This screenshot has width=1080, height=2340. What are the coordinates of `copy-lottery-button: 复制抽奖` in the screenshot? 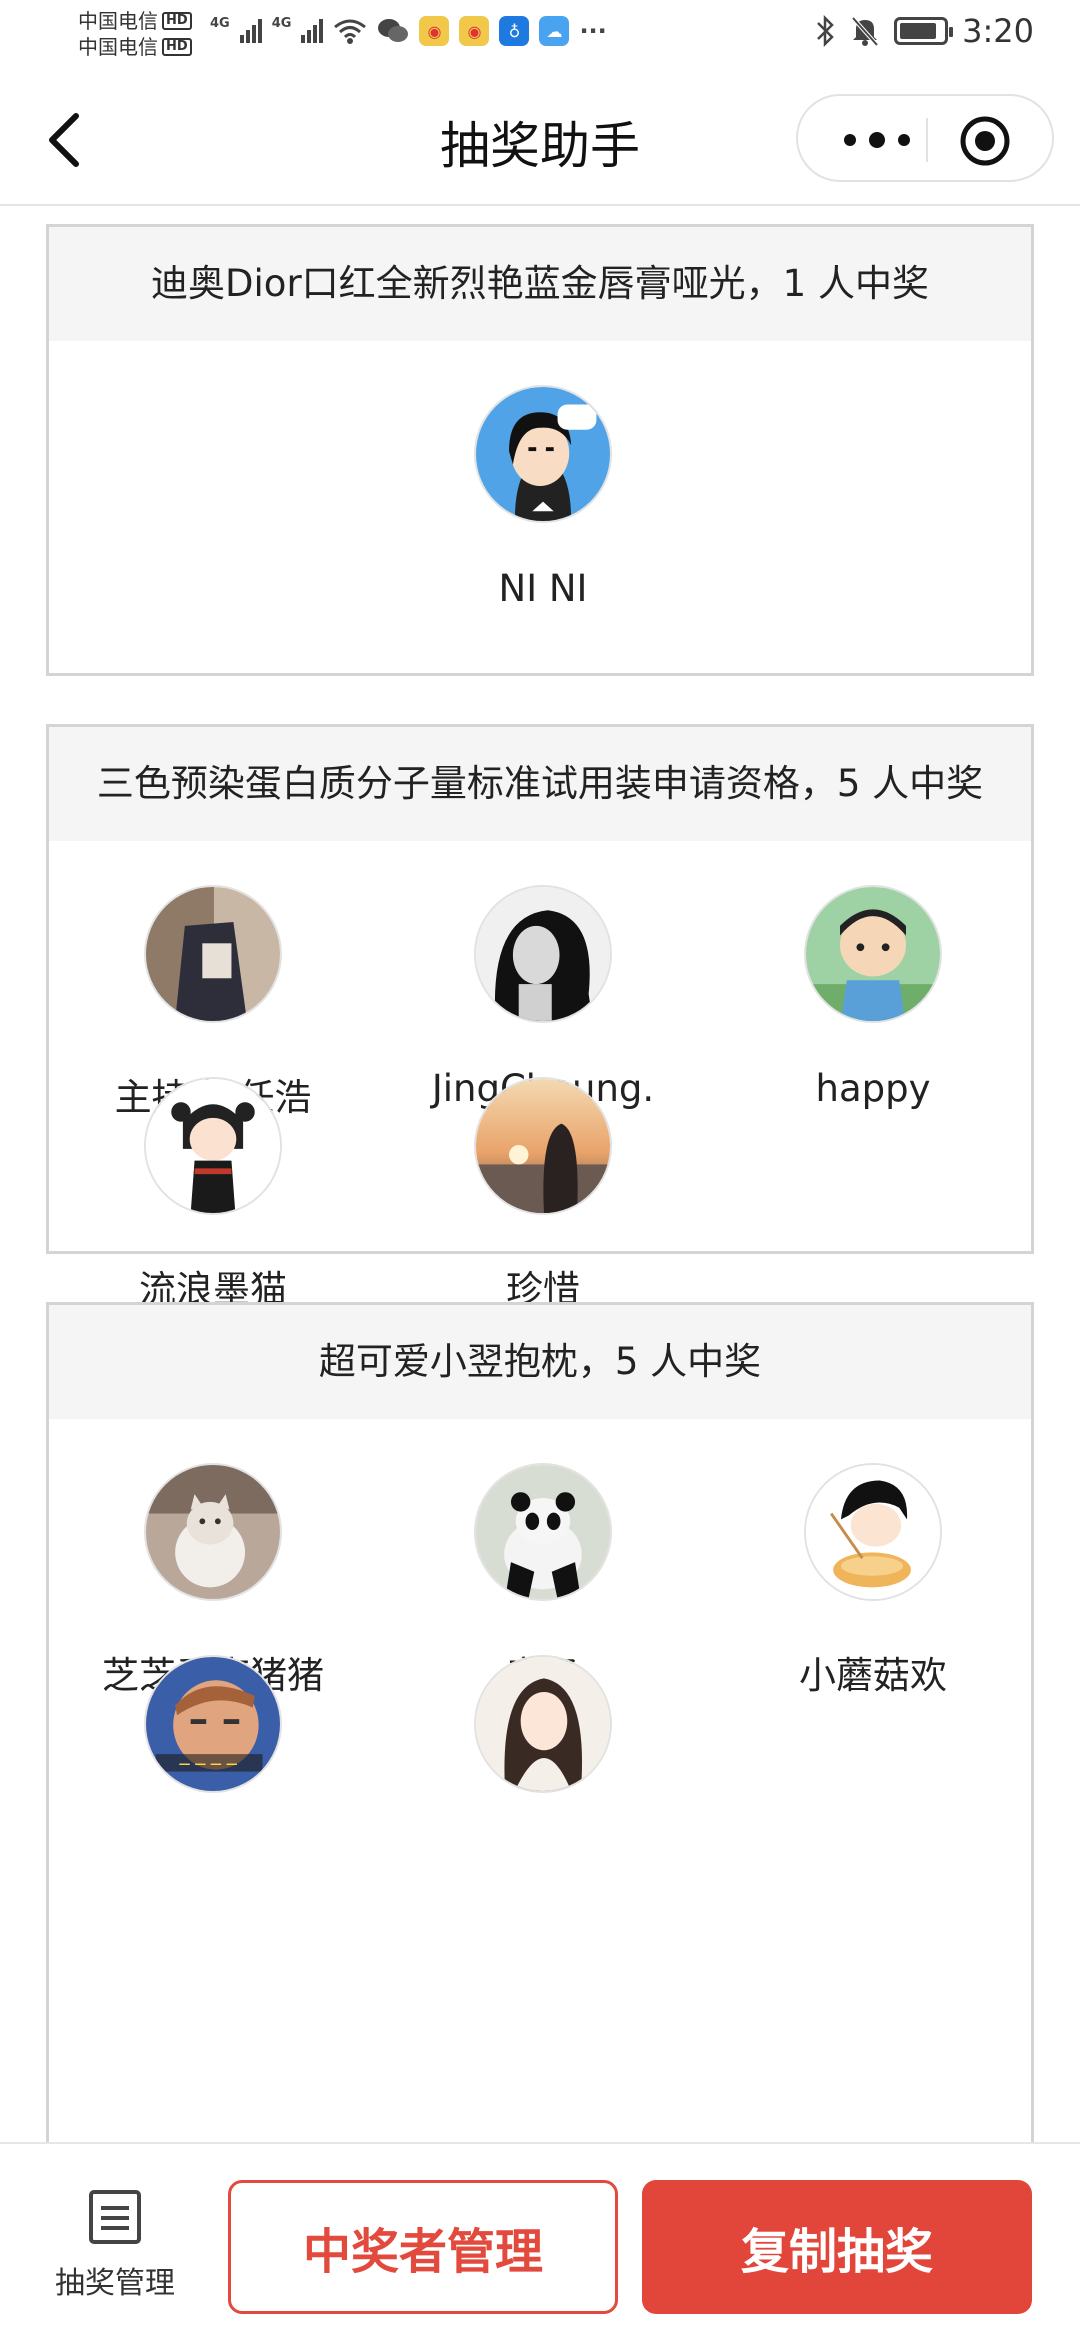 It's located at (837, 2247).